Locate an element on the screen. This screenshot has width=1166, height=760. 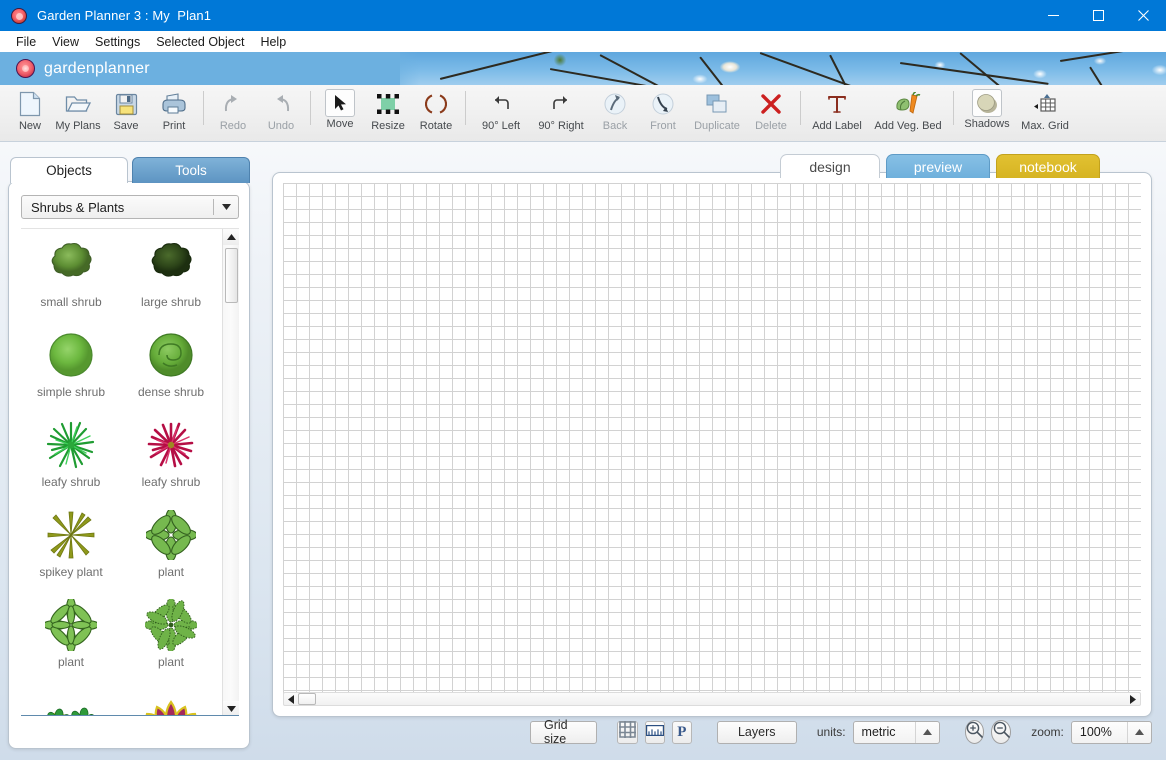
toolbar-undo: Undo is located at coordinates (281, 112).